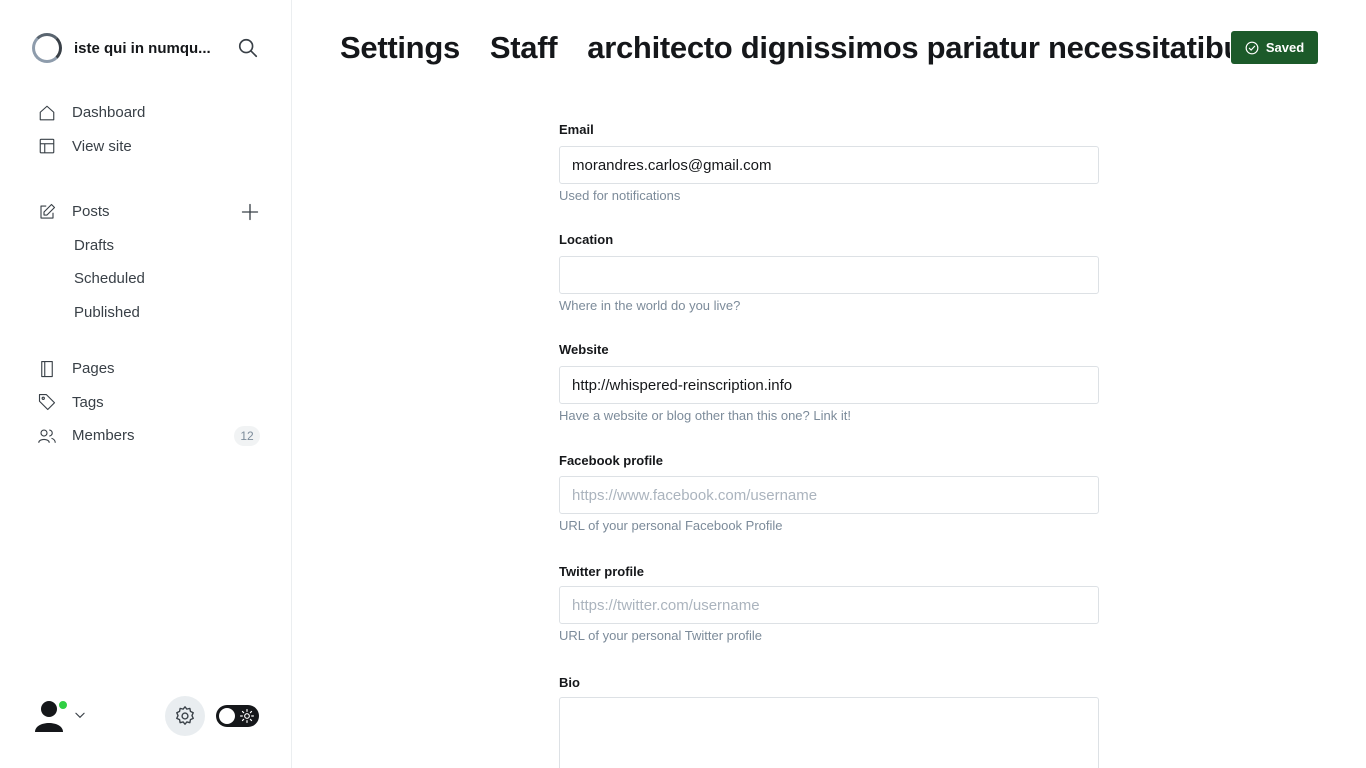 This screenshot has width=1366, height=768. Describe the element at coordinates (237, 716) in the screenshot. I see `theme-toggle` at that location.